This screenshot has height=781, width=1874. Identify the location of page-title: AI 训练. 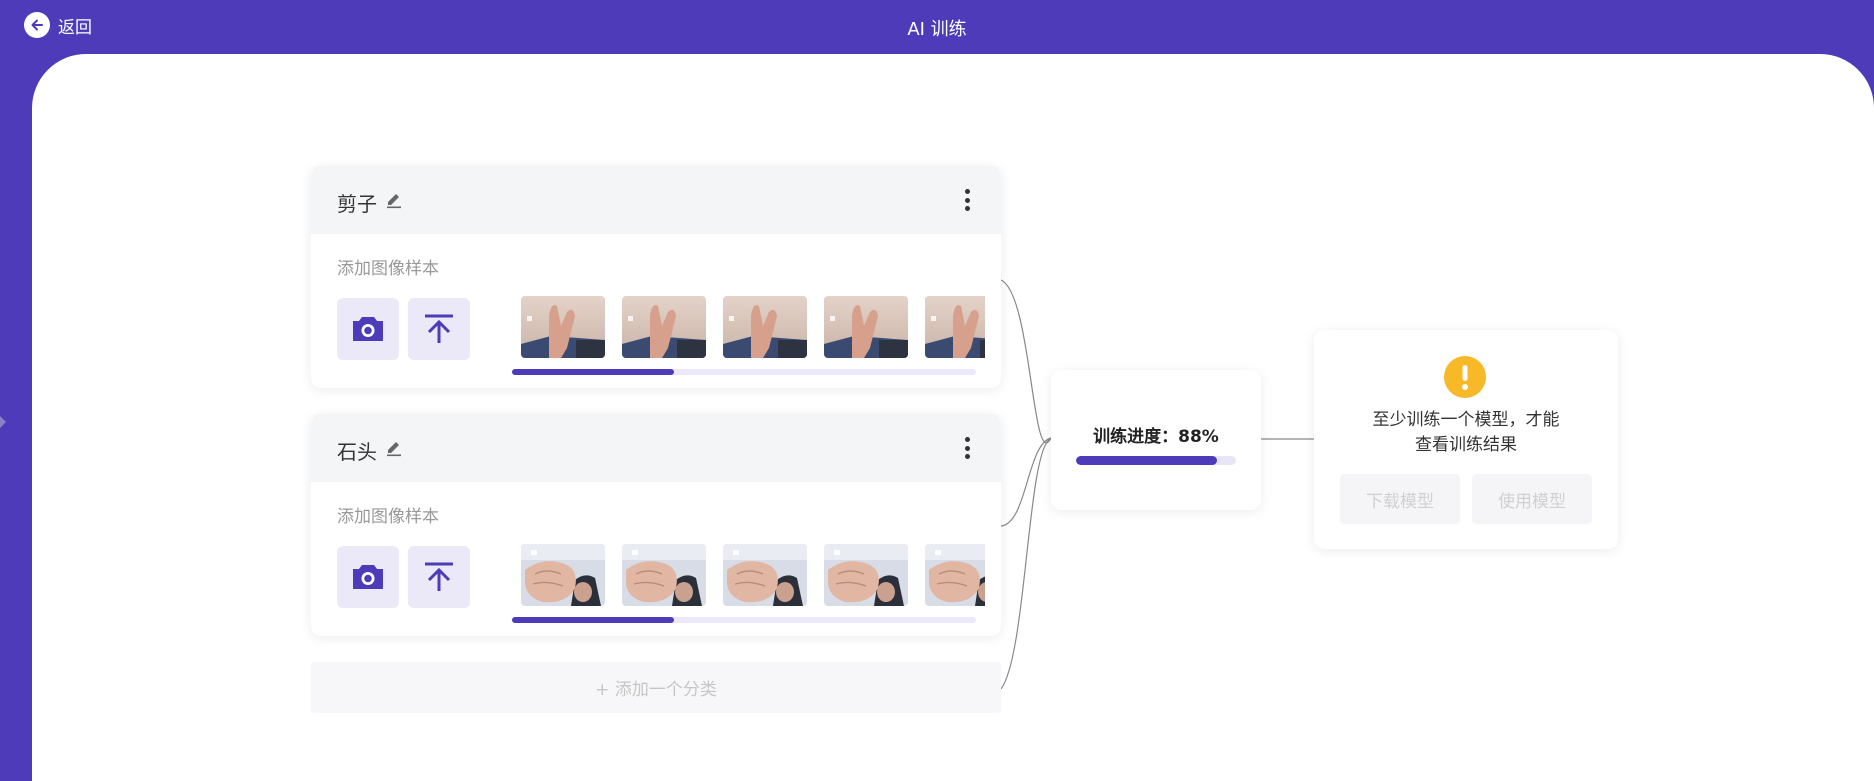
(937, 29).